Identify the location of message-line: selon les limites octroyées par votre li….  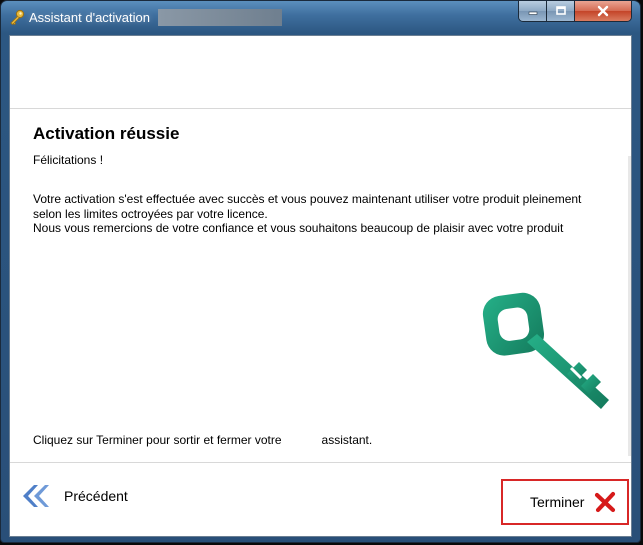
(150, 213).